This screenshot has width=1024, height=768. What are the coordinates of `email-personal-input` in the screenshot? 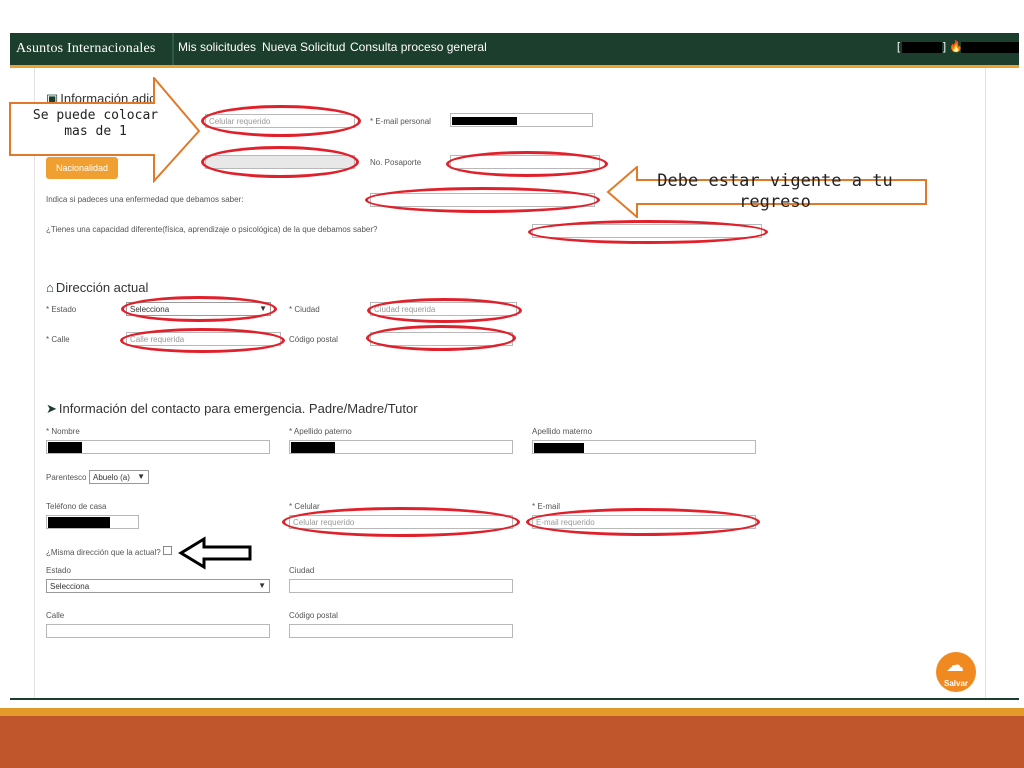 It's located at (521, 120).